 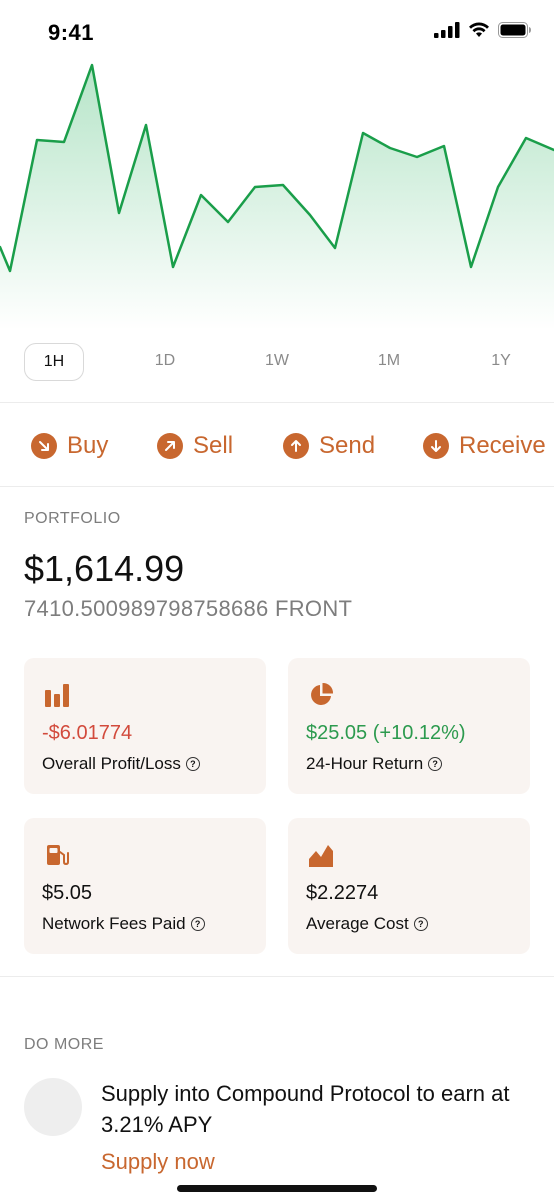 I want to click on return-24h-value: $25.05 (+10.12%), so click(x=386, y=733).